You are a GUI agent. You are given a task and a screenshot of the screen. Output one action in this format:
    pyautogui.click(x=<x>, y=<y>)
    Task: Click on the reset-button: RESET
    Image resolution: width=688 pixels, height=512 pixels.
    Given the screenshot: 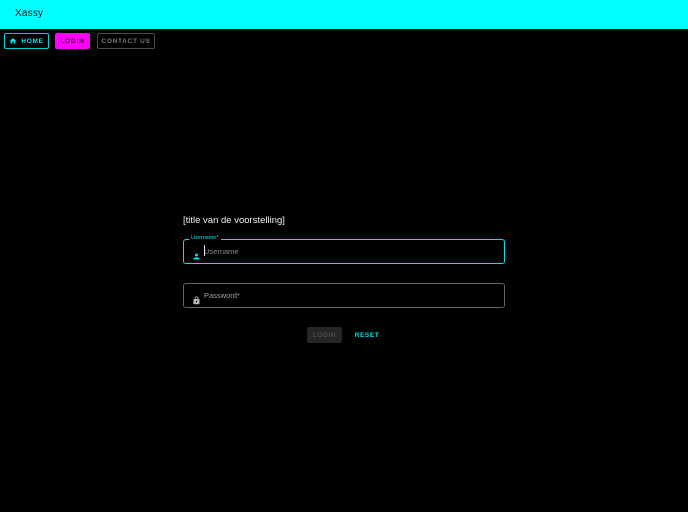 What is the action you would take?
    pyautogui.click(x=367, y=335)
    